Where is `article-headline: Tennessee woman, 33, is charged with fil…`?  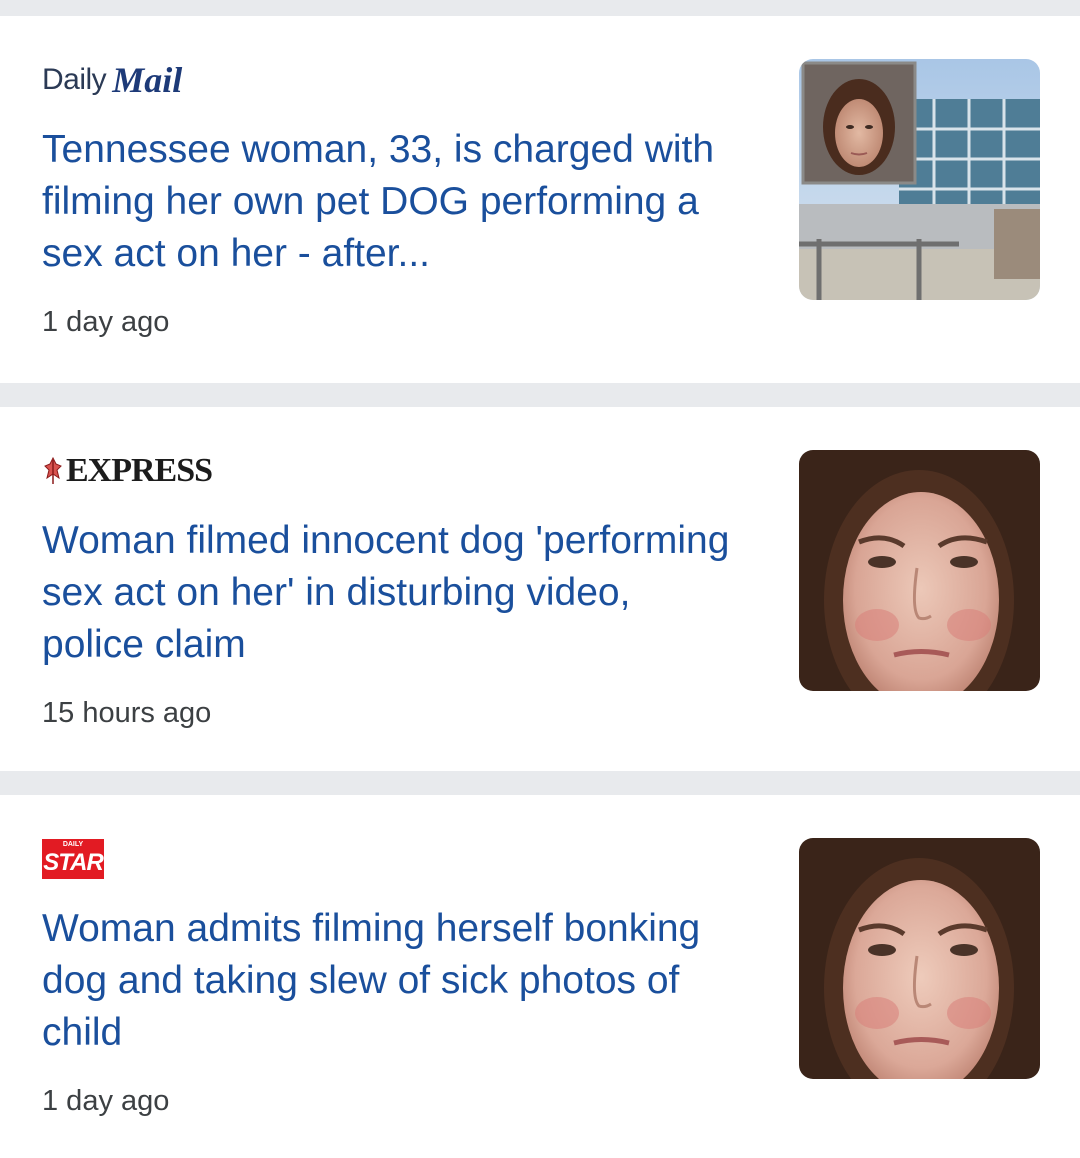
article-headline: Tennessee woman, 33, is charged with fil… is located at coordinates (392, 202).